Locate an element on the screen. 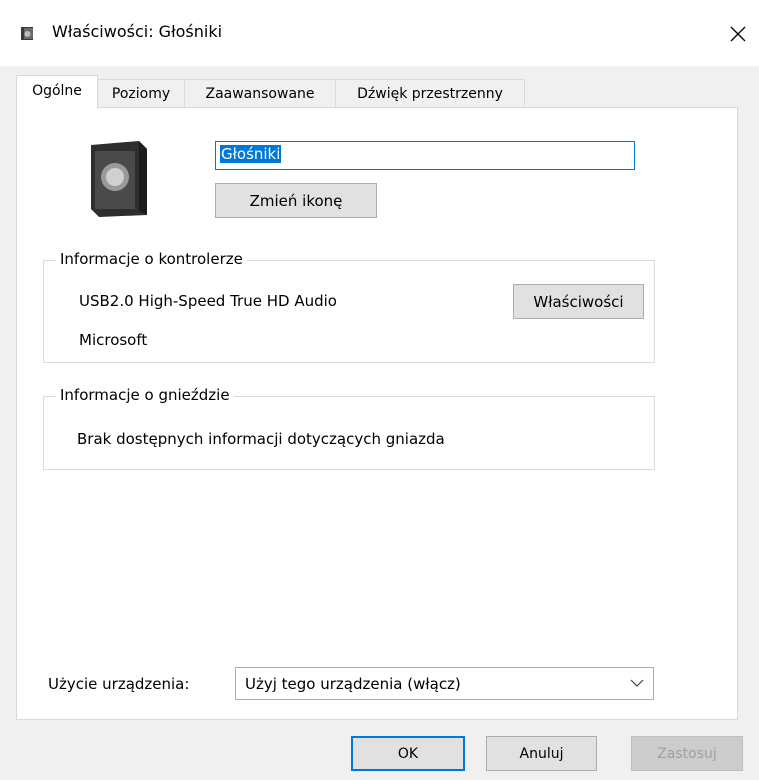 This screenshot has height=780, width=759. change-icon-button: Zmień ikonę is located at coordinates (296, 200).